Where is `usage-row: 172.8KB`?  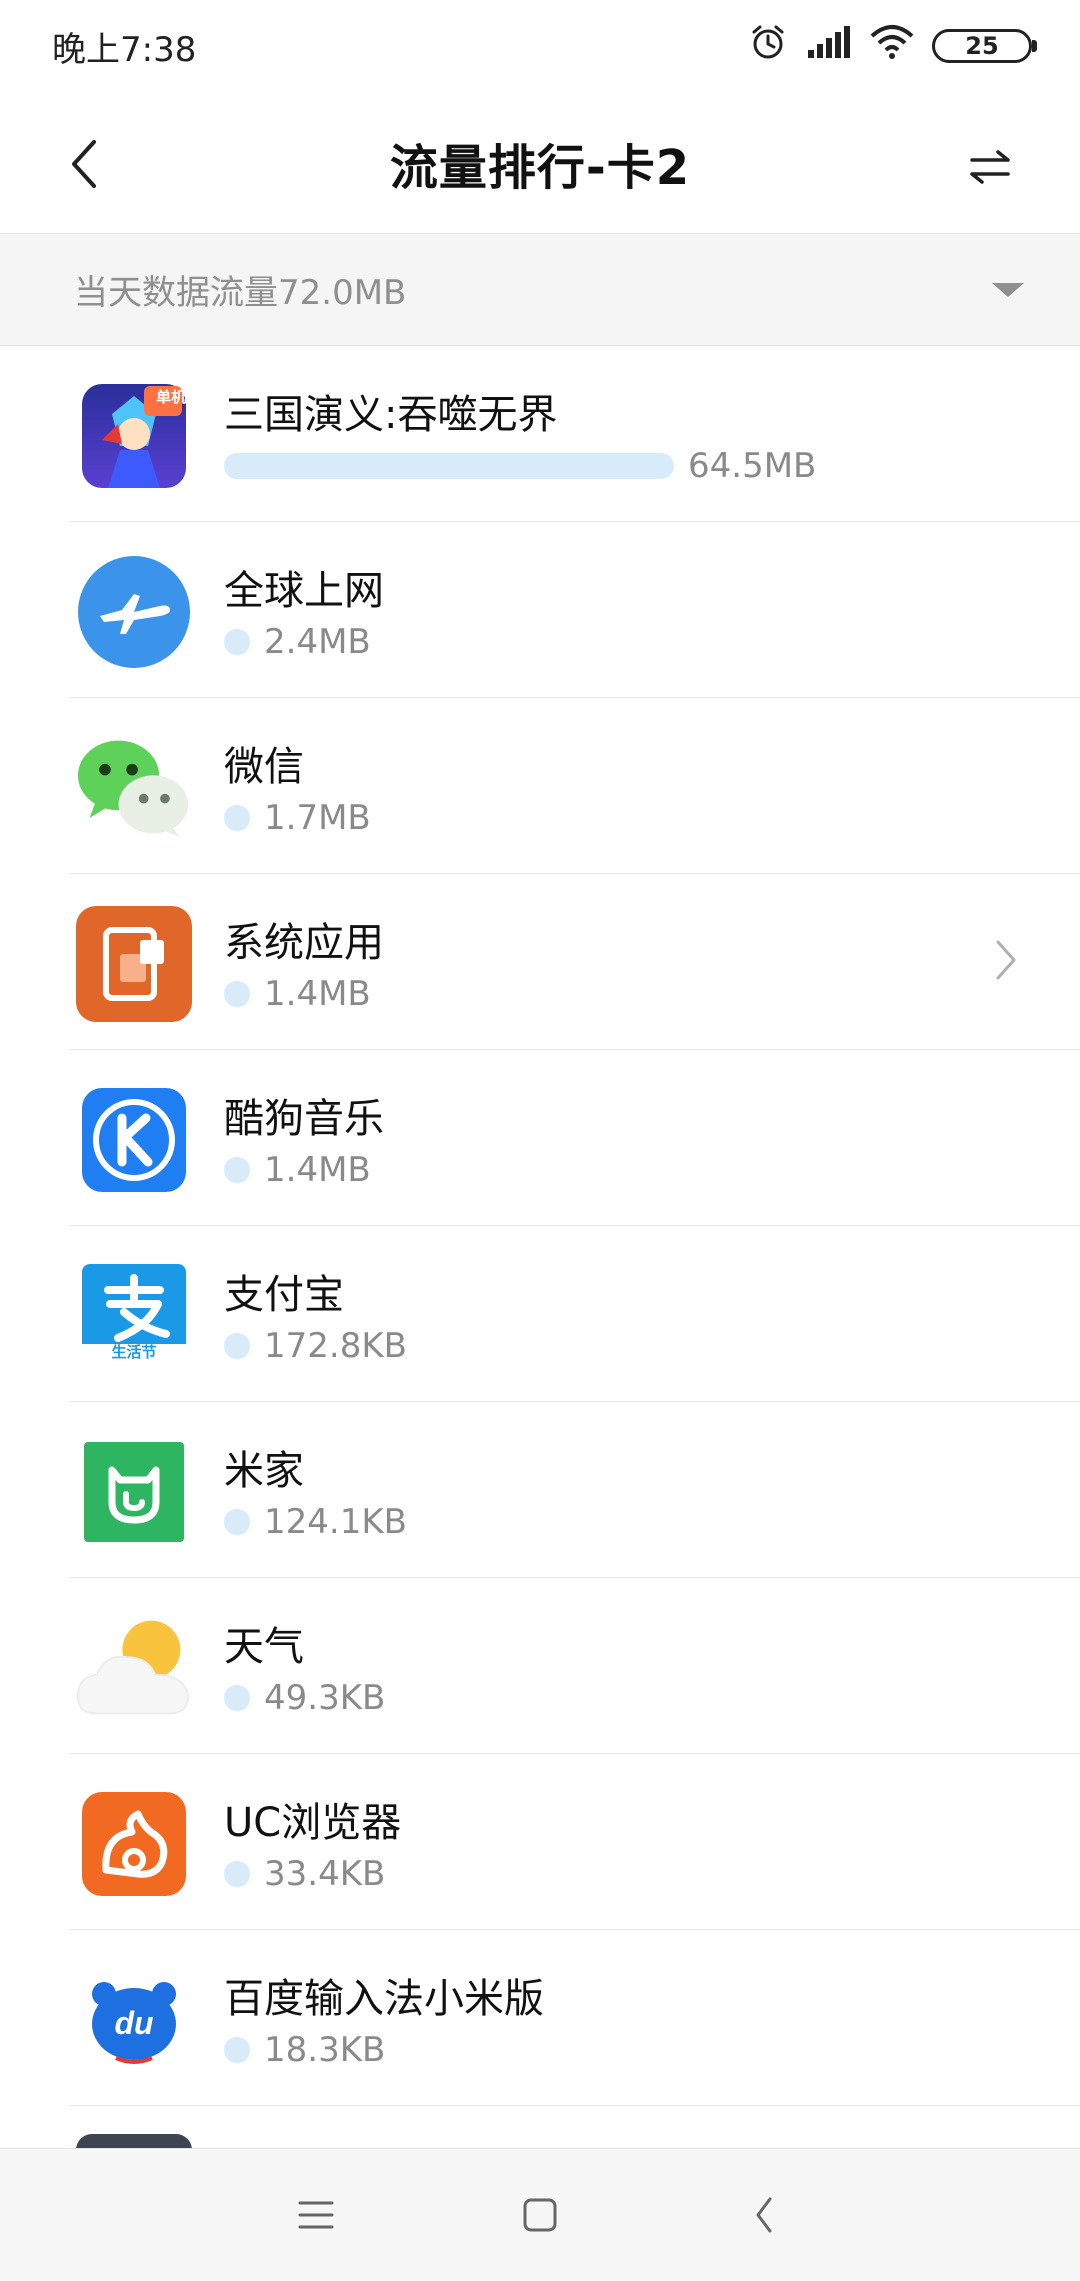 usage-row: 172.8KB is located at coordinates (315, 1346).